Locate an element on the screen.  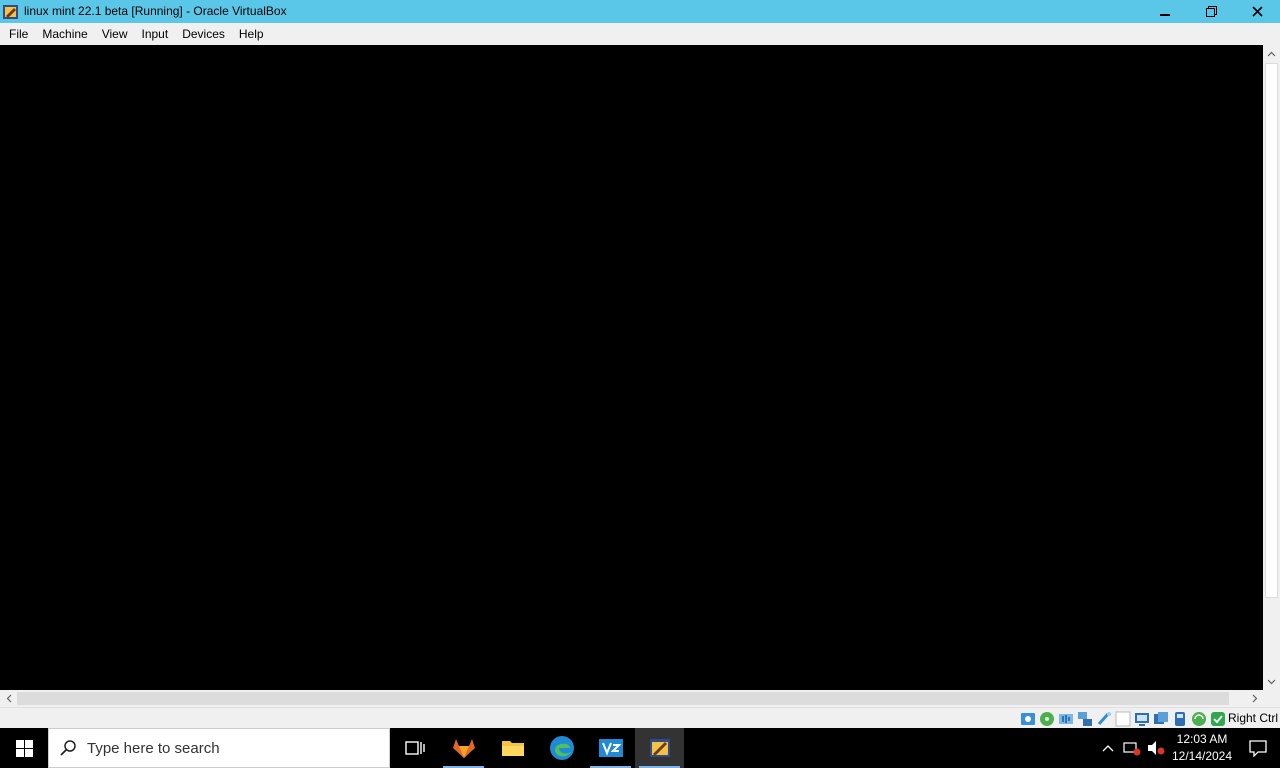
taskbar-app-gitlab is located at coordinates (463, 748).